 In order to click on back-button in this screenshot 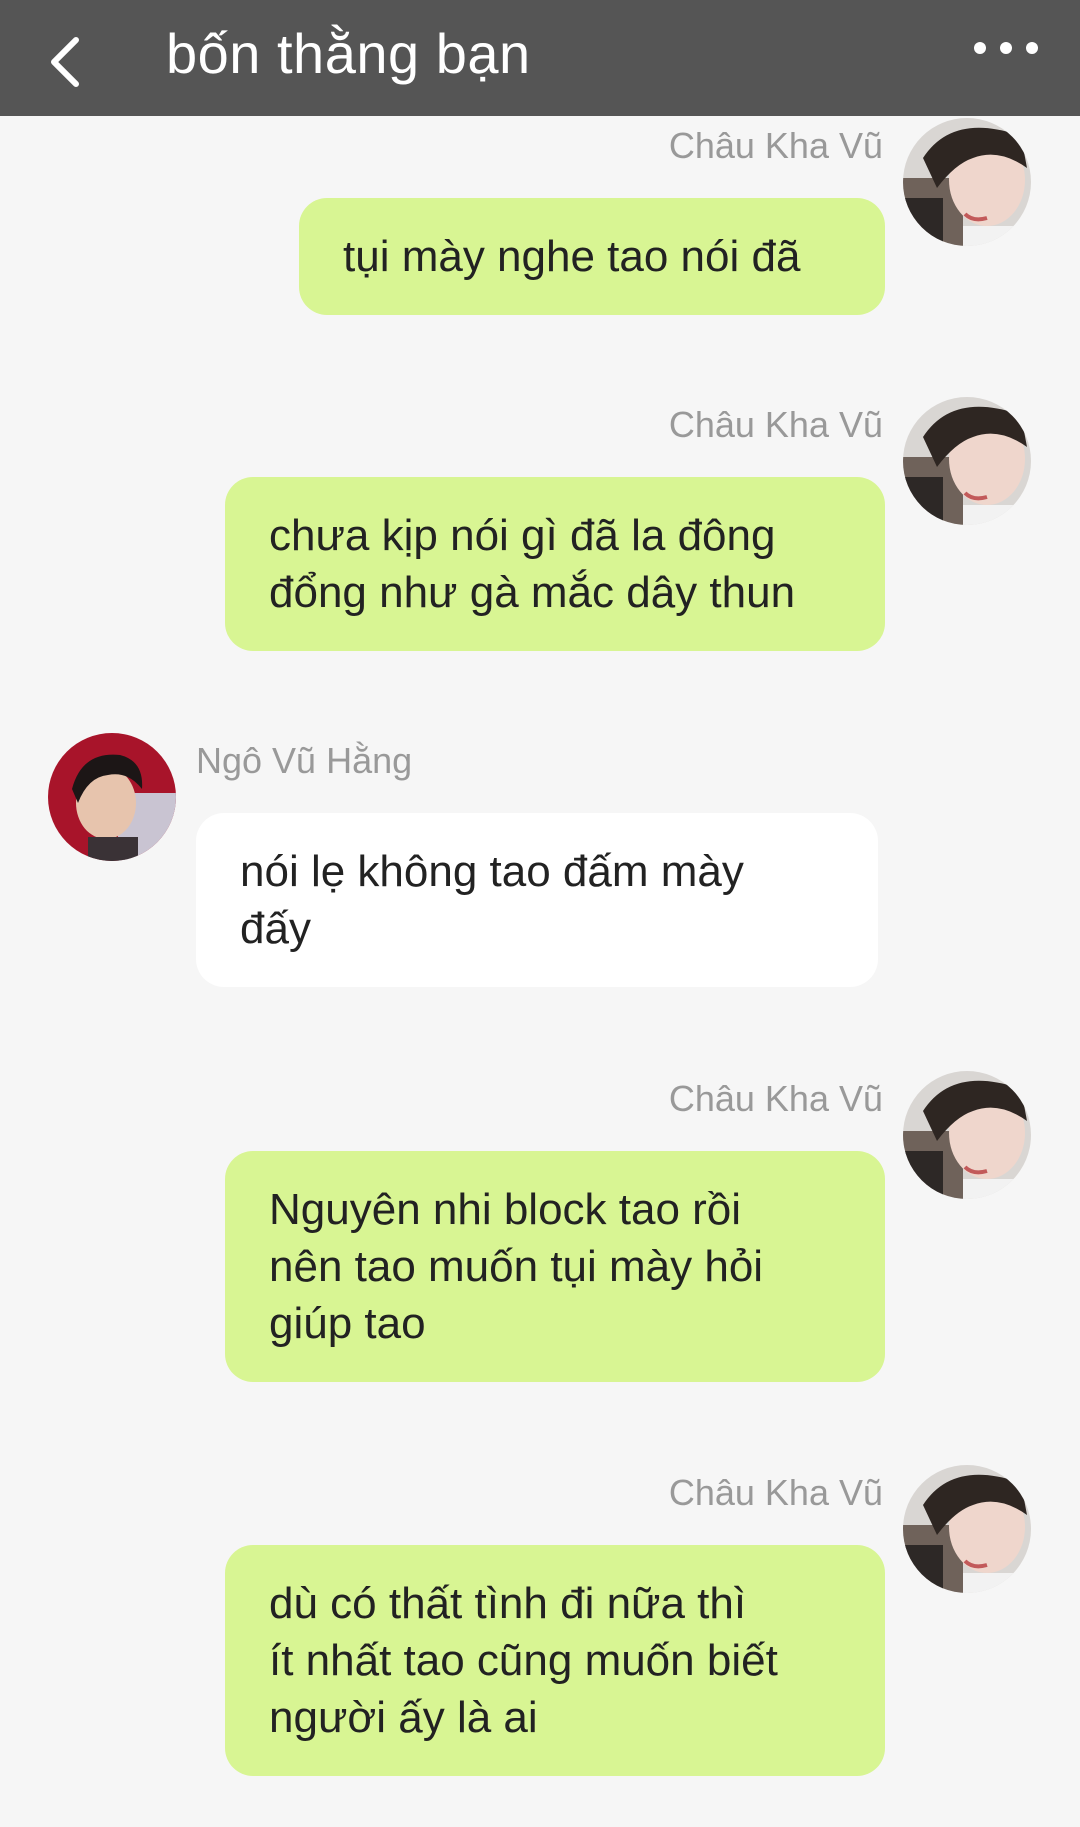, I will do `click(73, 58)`.